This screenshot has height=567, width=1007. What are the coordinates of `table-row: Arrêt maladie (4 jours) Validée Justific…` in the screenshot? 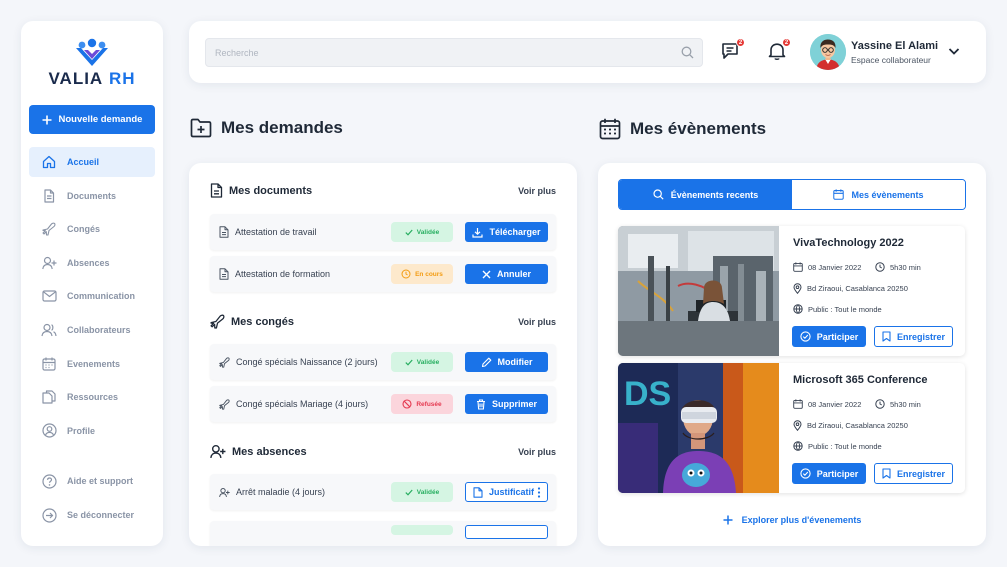 It's located at (383, 492).